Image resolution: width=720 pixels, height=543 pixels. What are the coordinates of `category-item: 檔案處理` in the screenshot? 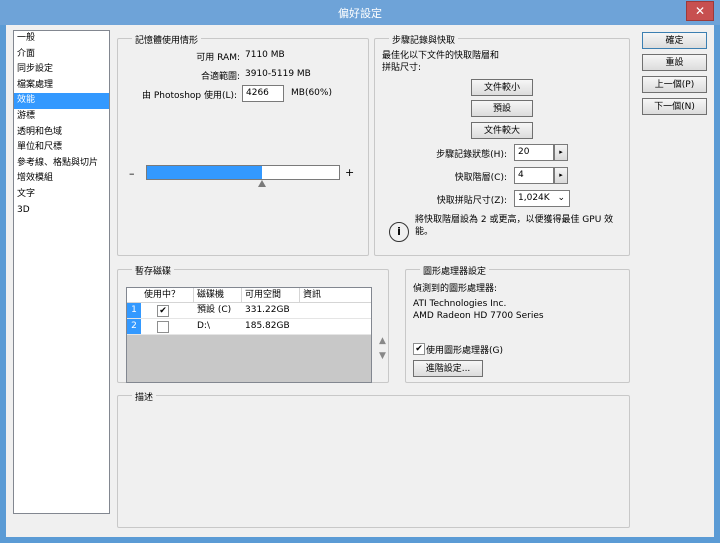 It's located at (61, 86).